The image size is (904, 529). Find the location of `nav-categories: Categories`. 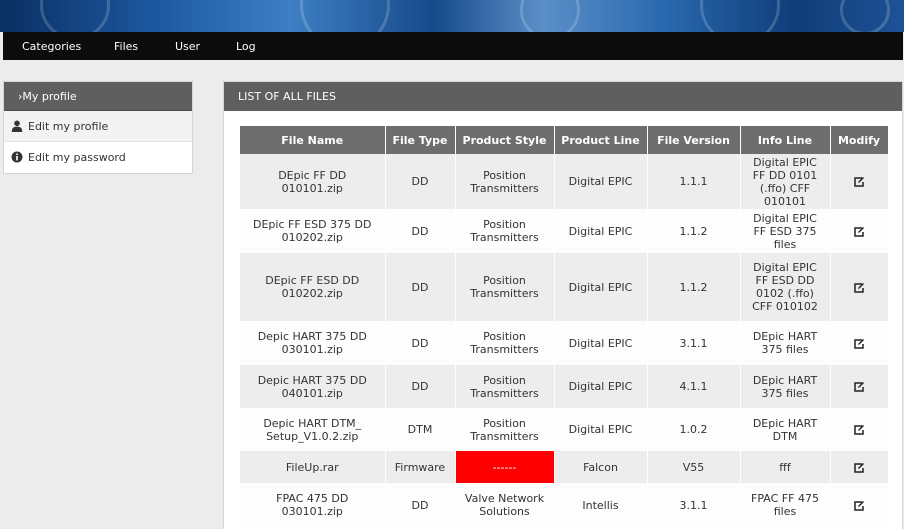

nav-categories: Categories is located at coordinates (51, 46).